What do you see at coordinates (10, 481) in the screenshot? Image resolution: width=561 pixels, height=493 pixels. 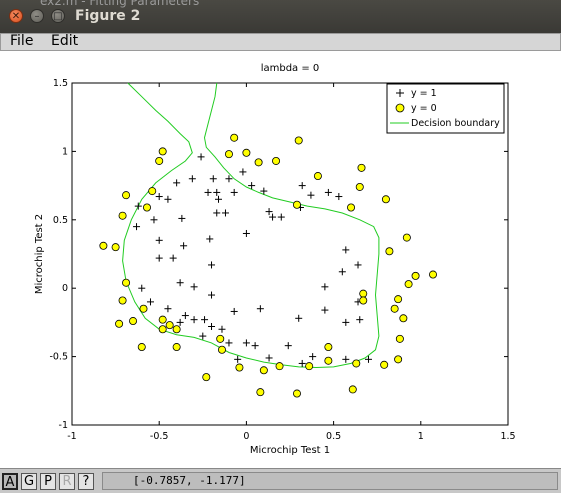 I see `axes-button: A` at bounding box center [10, 481].